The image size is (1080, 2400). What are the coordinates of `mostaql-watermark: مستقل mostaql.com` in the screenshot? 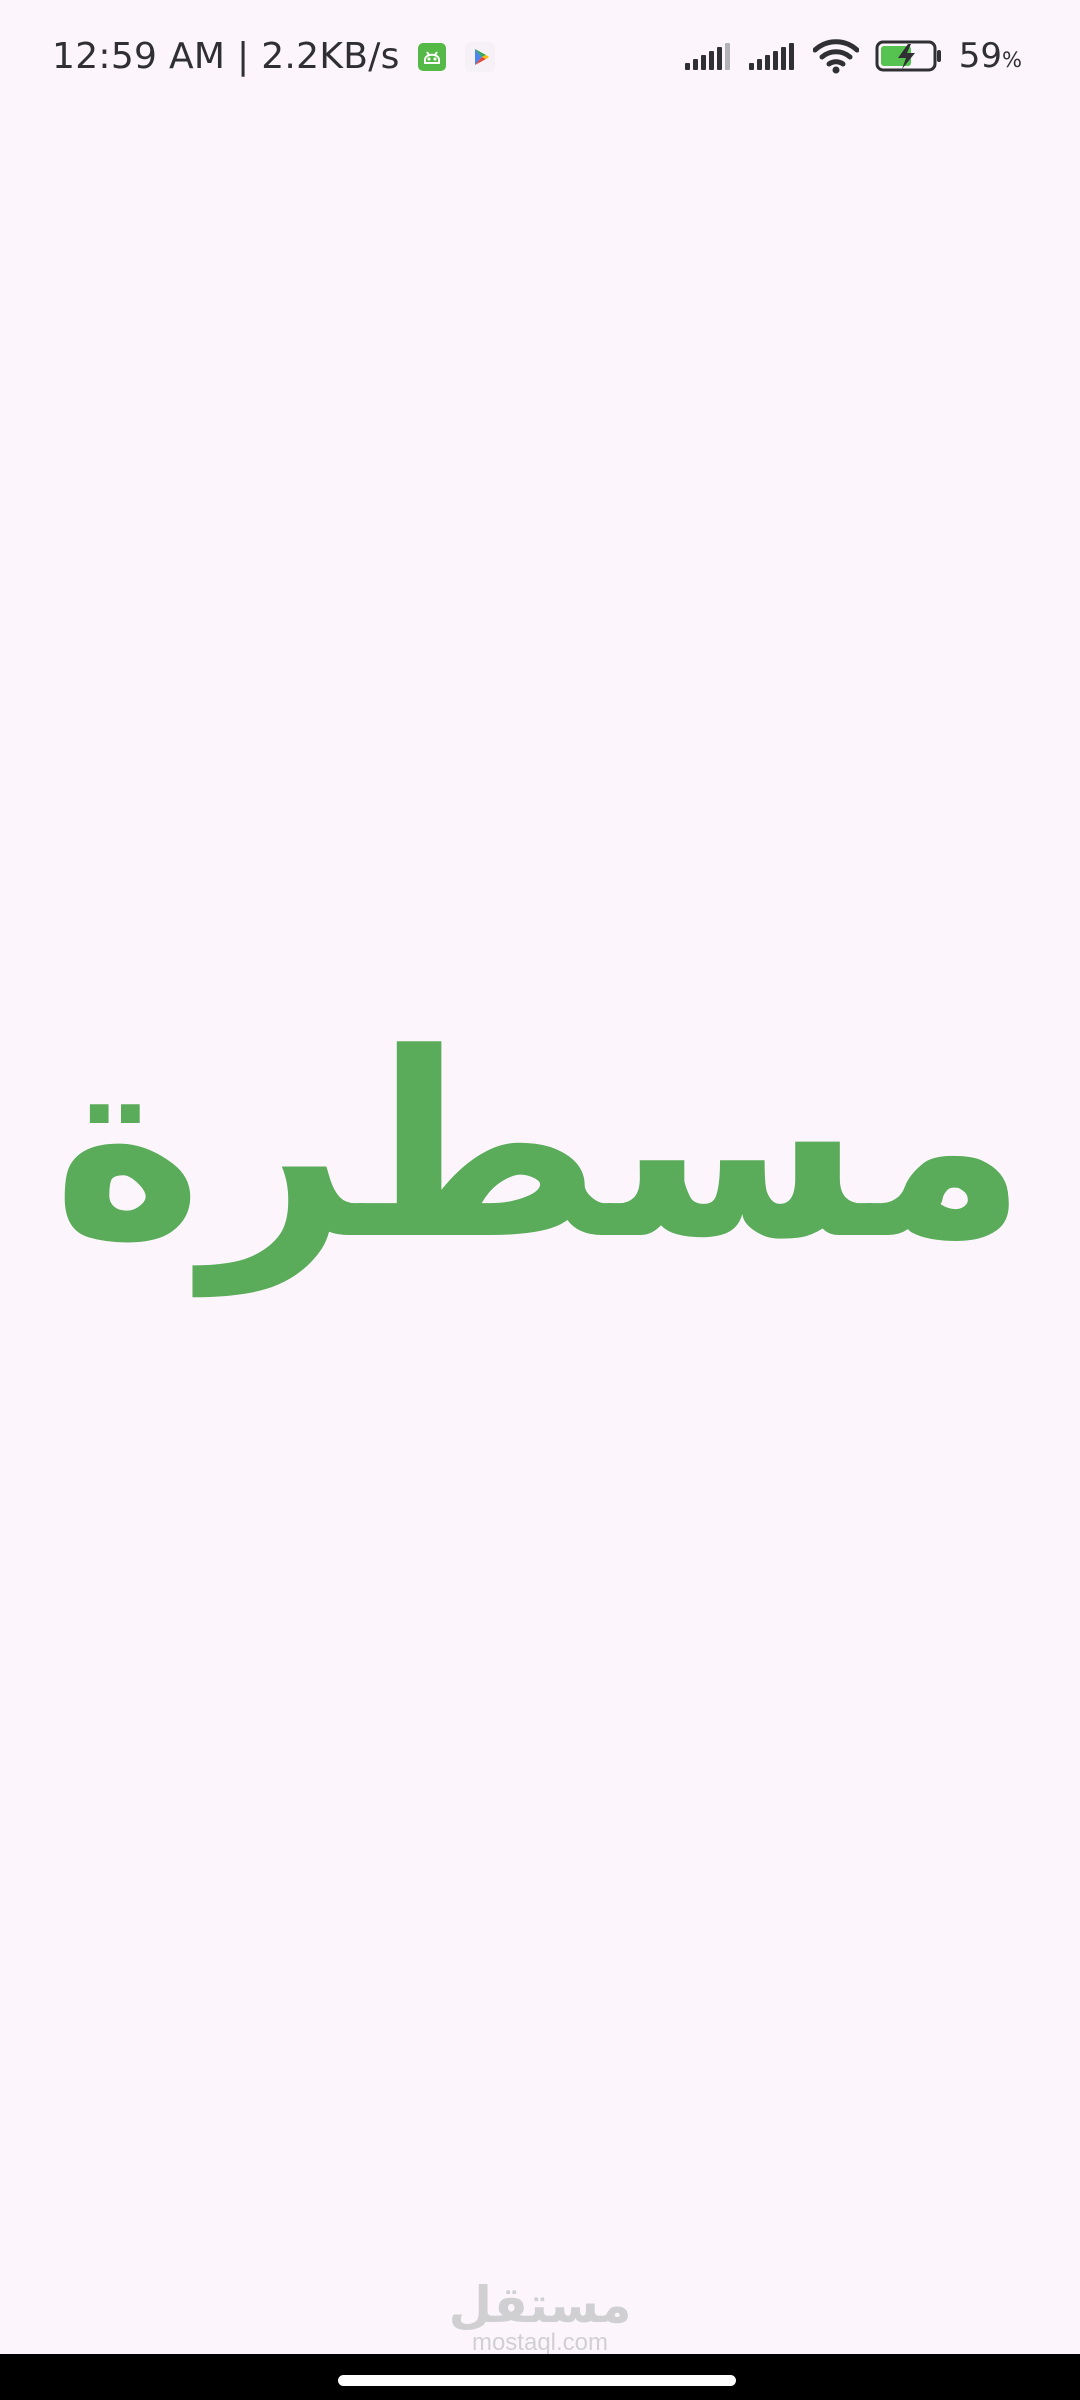 It's located at (540, 2315).